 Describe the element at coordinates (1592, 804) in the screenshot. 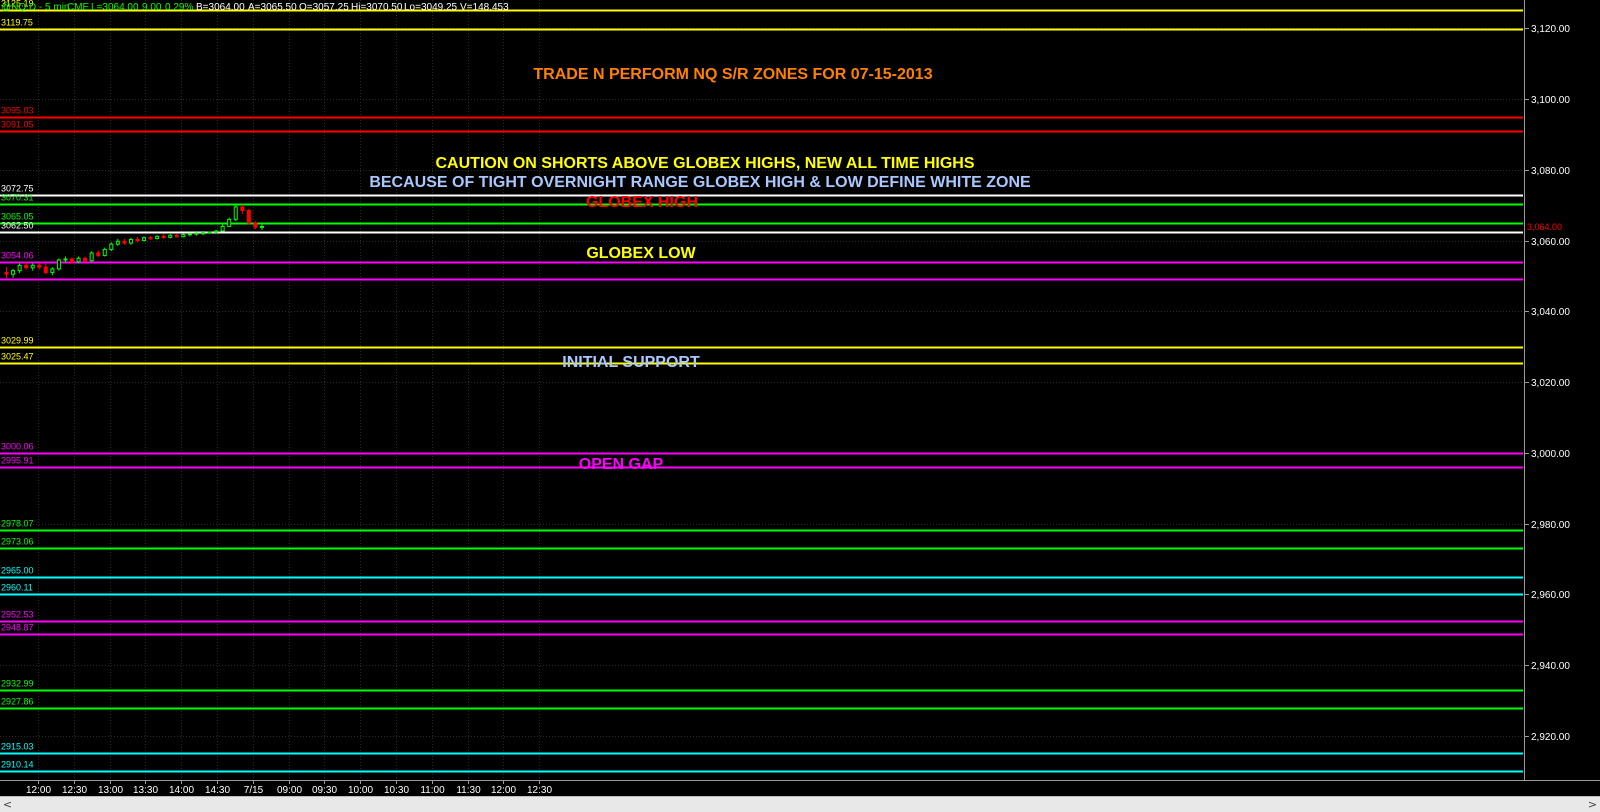

I see `scroll-right-arrow-icon: >` at that location.